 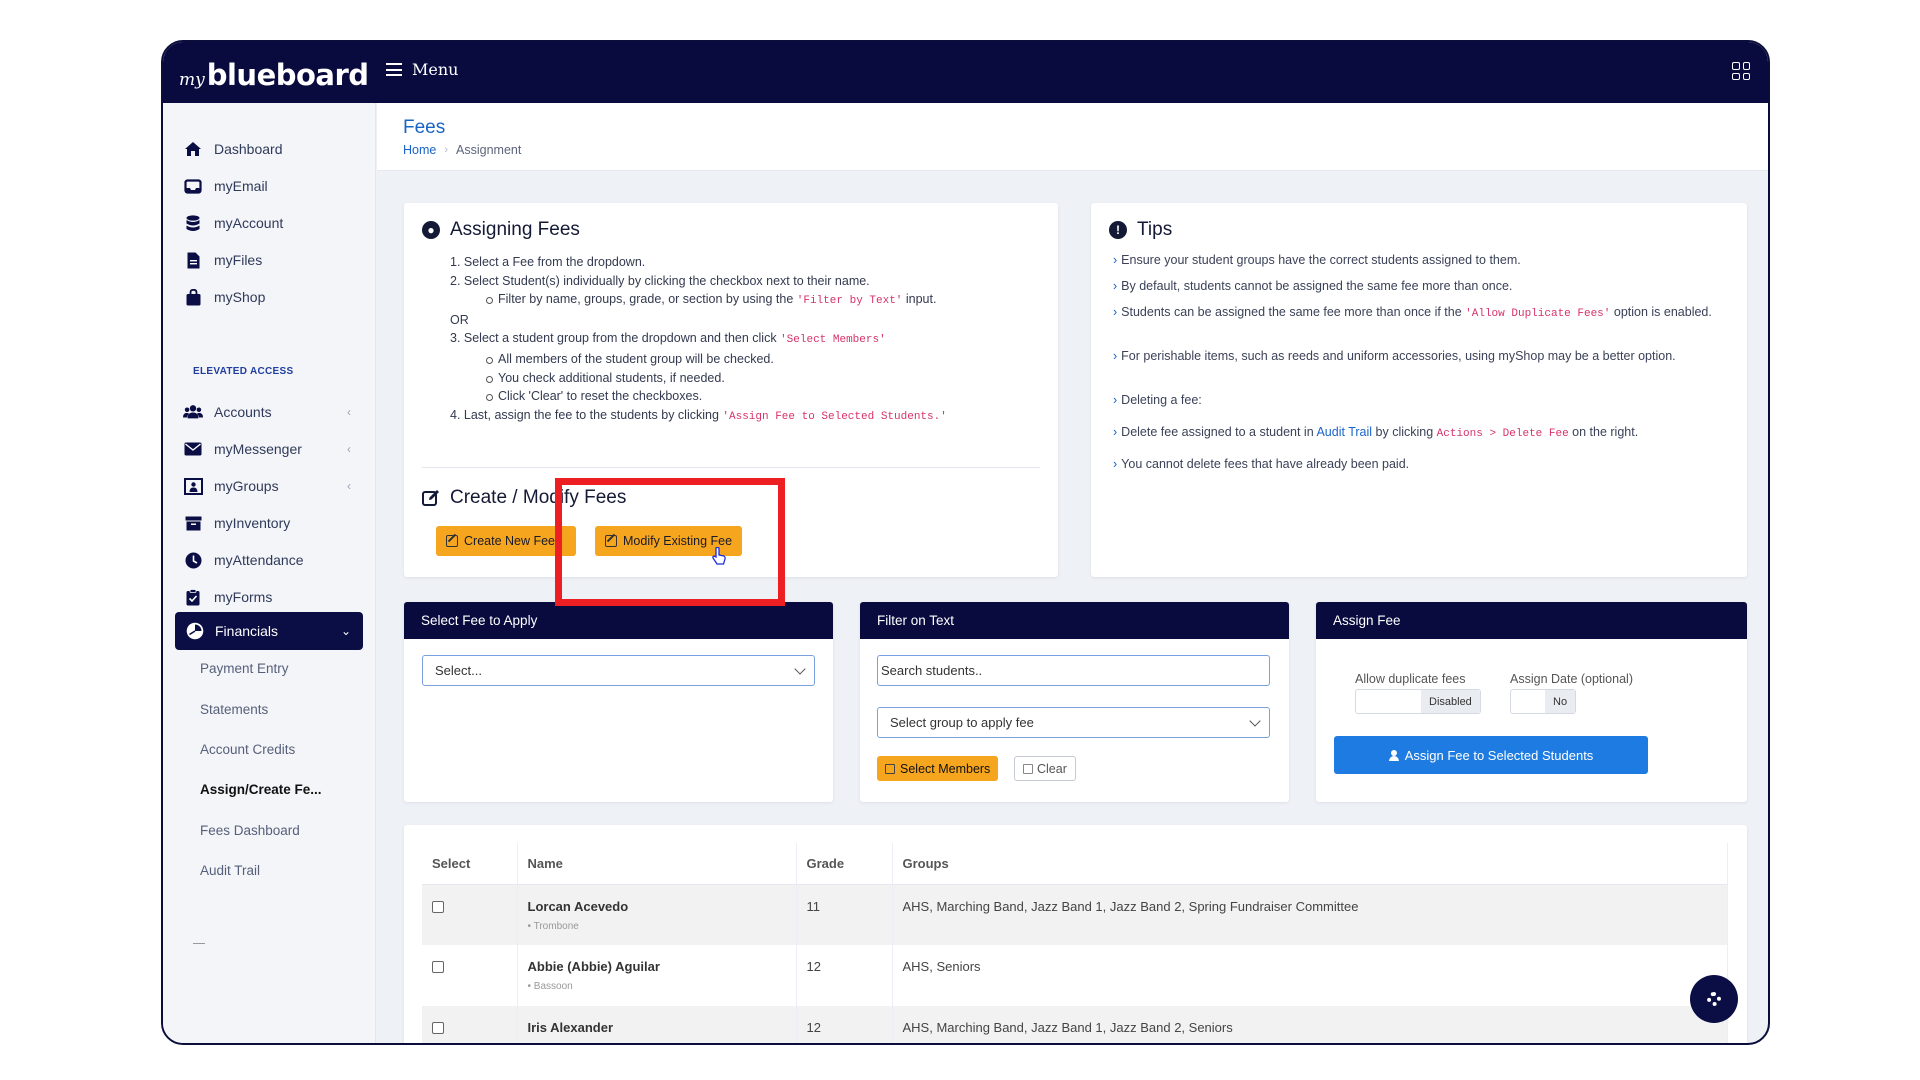 What do you see at coordinates (193, 297) in the screenshot?
I see `shopping-bag-icon` at bounding box center [193, 297].